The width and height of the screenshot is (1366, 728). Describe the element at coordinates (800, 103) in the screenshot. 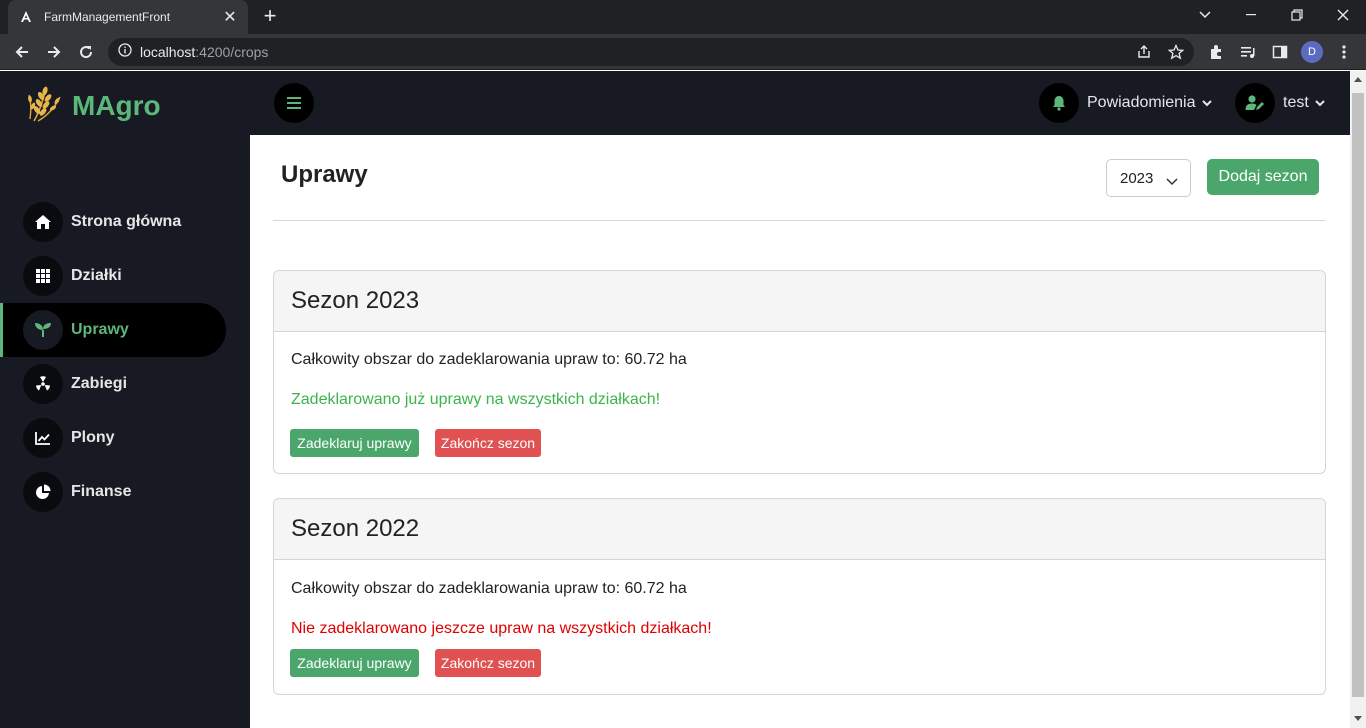

I see `topbar: Powiadomienia test` at that location.